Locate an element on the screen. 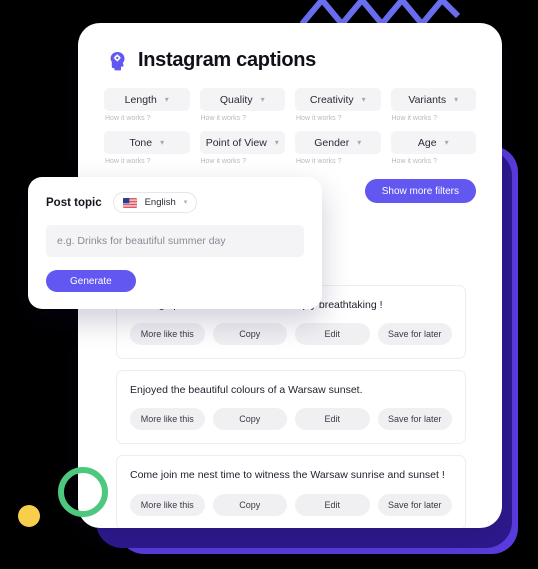 This screenshot has width=538, height=569. filter-point-of-view-hint: How it works ? is located at coordinates (243, 161).